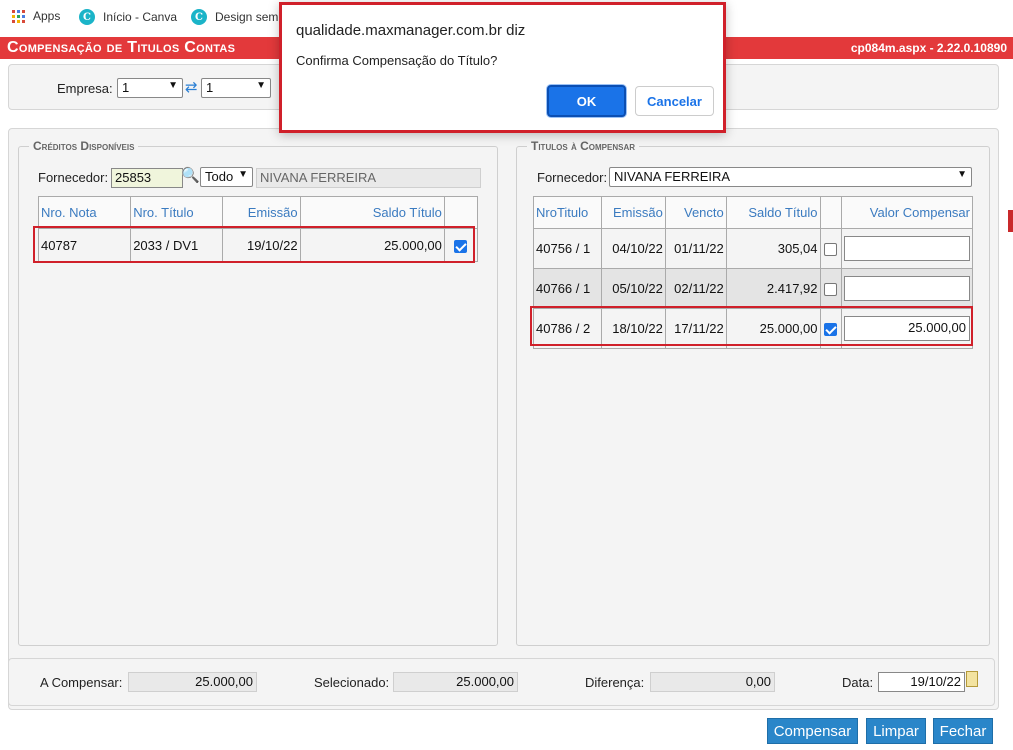  Describe the element at coordinates (191, 87) in the screenshot. I see `refresh-icon: ⇄` at that location.